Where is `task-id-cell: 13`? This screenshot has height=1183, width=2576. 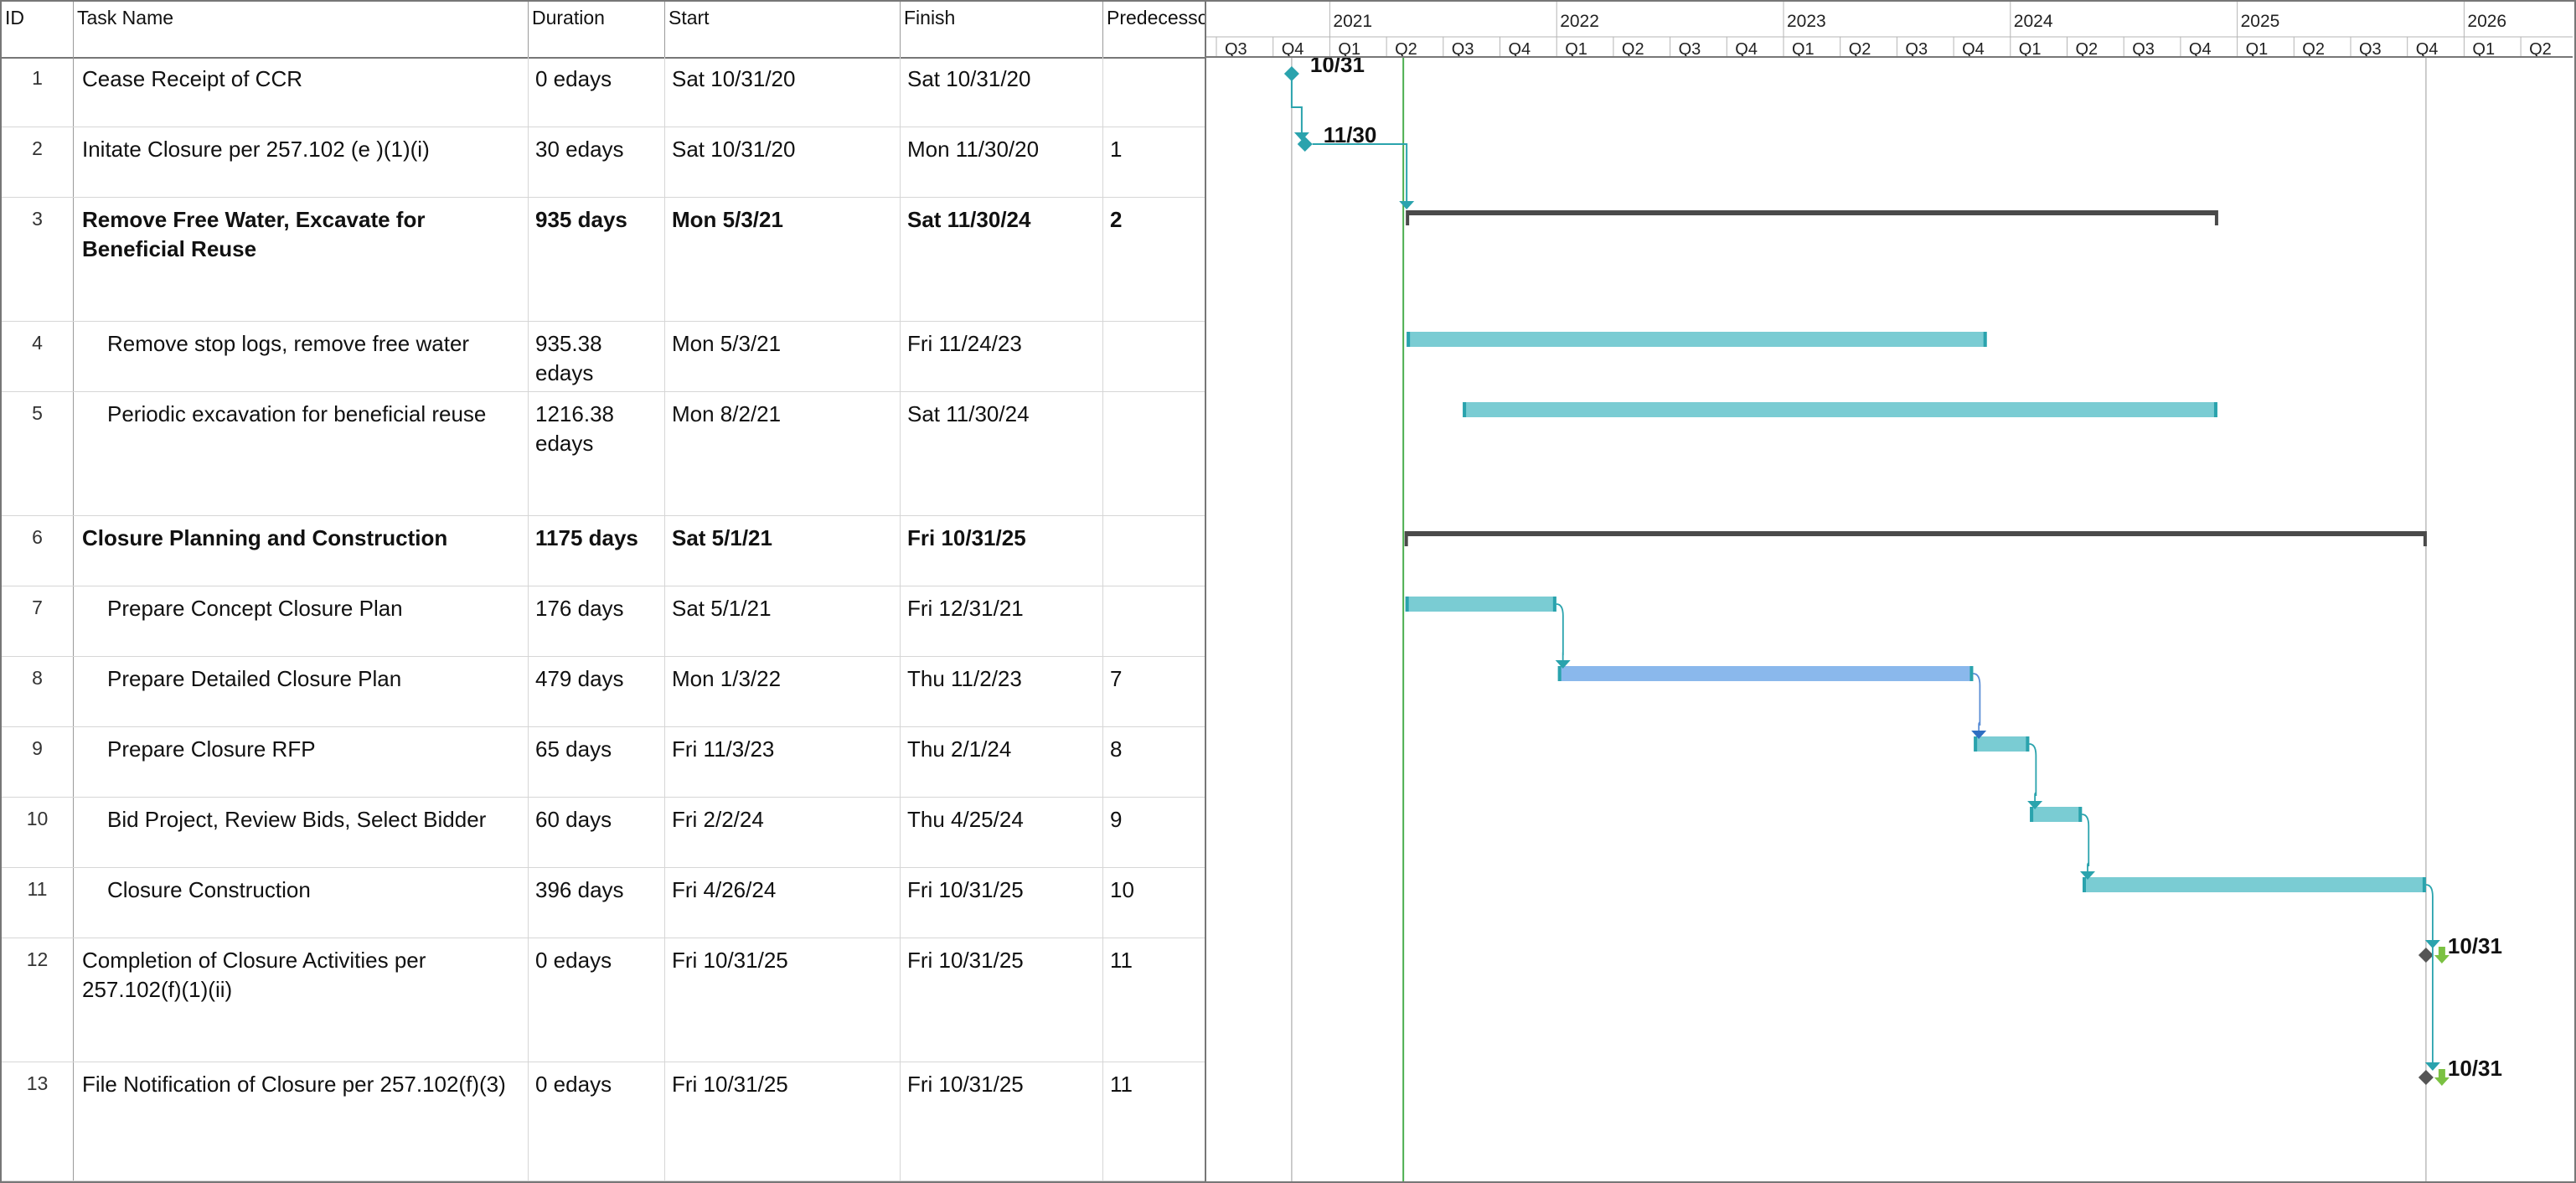 task-id-cell: 13 is located at coordinates (38, 1121).